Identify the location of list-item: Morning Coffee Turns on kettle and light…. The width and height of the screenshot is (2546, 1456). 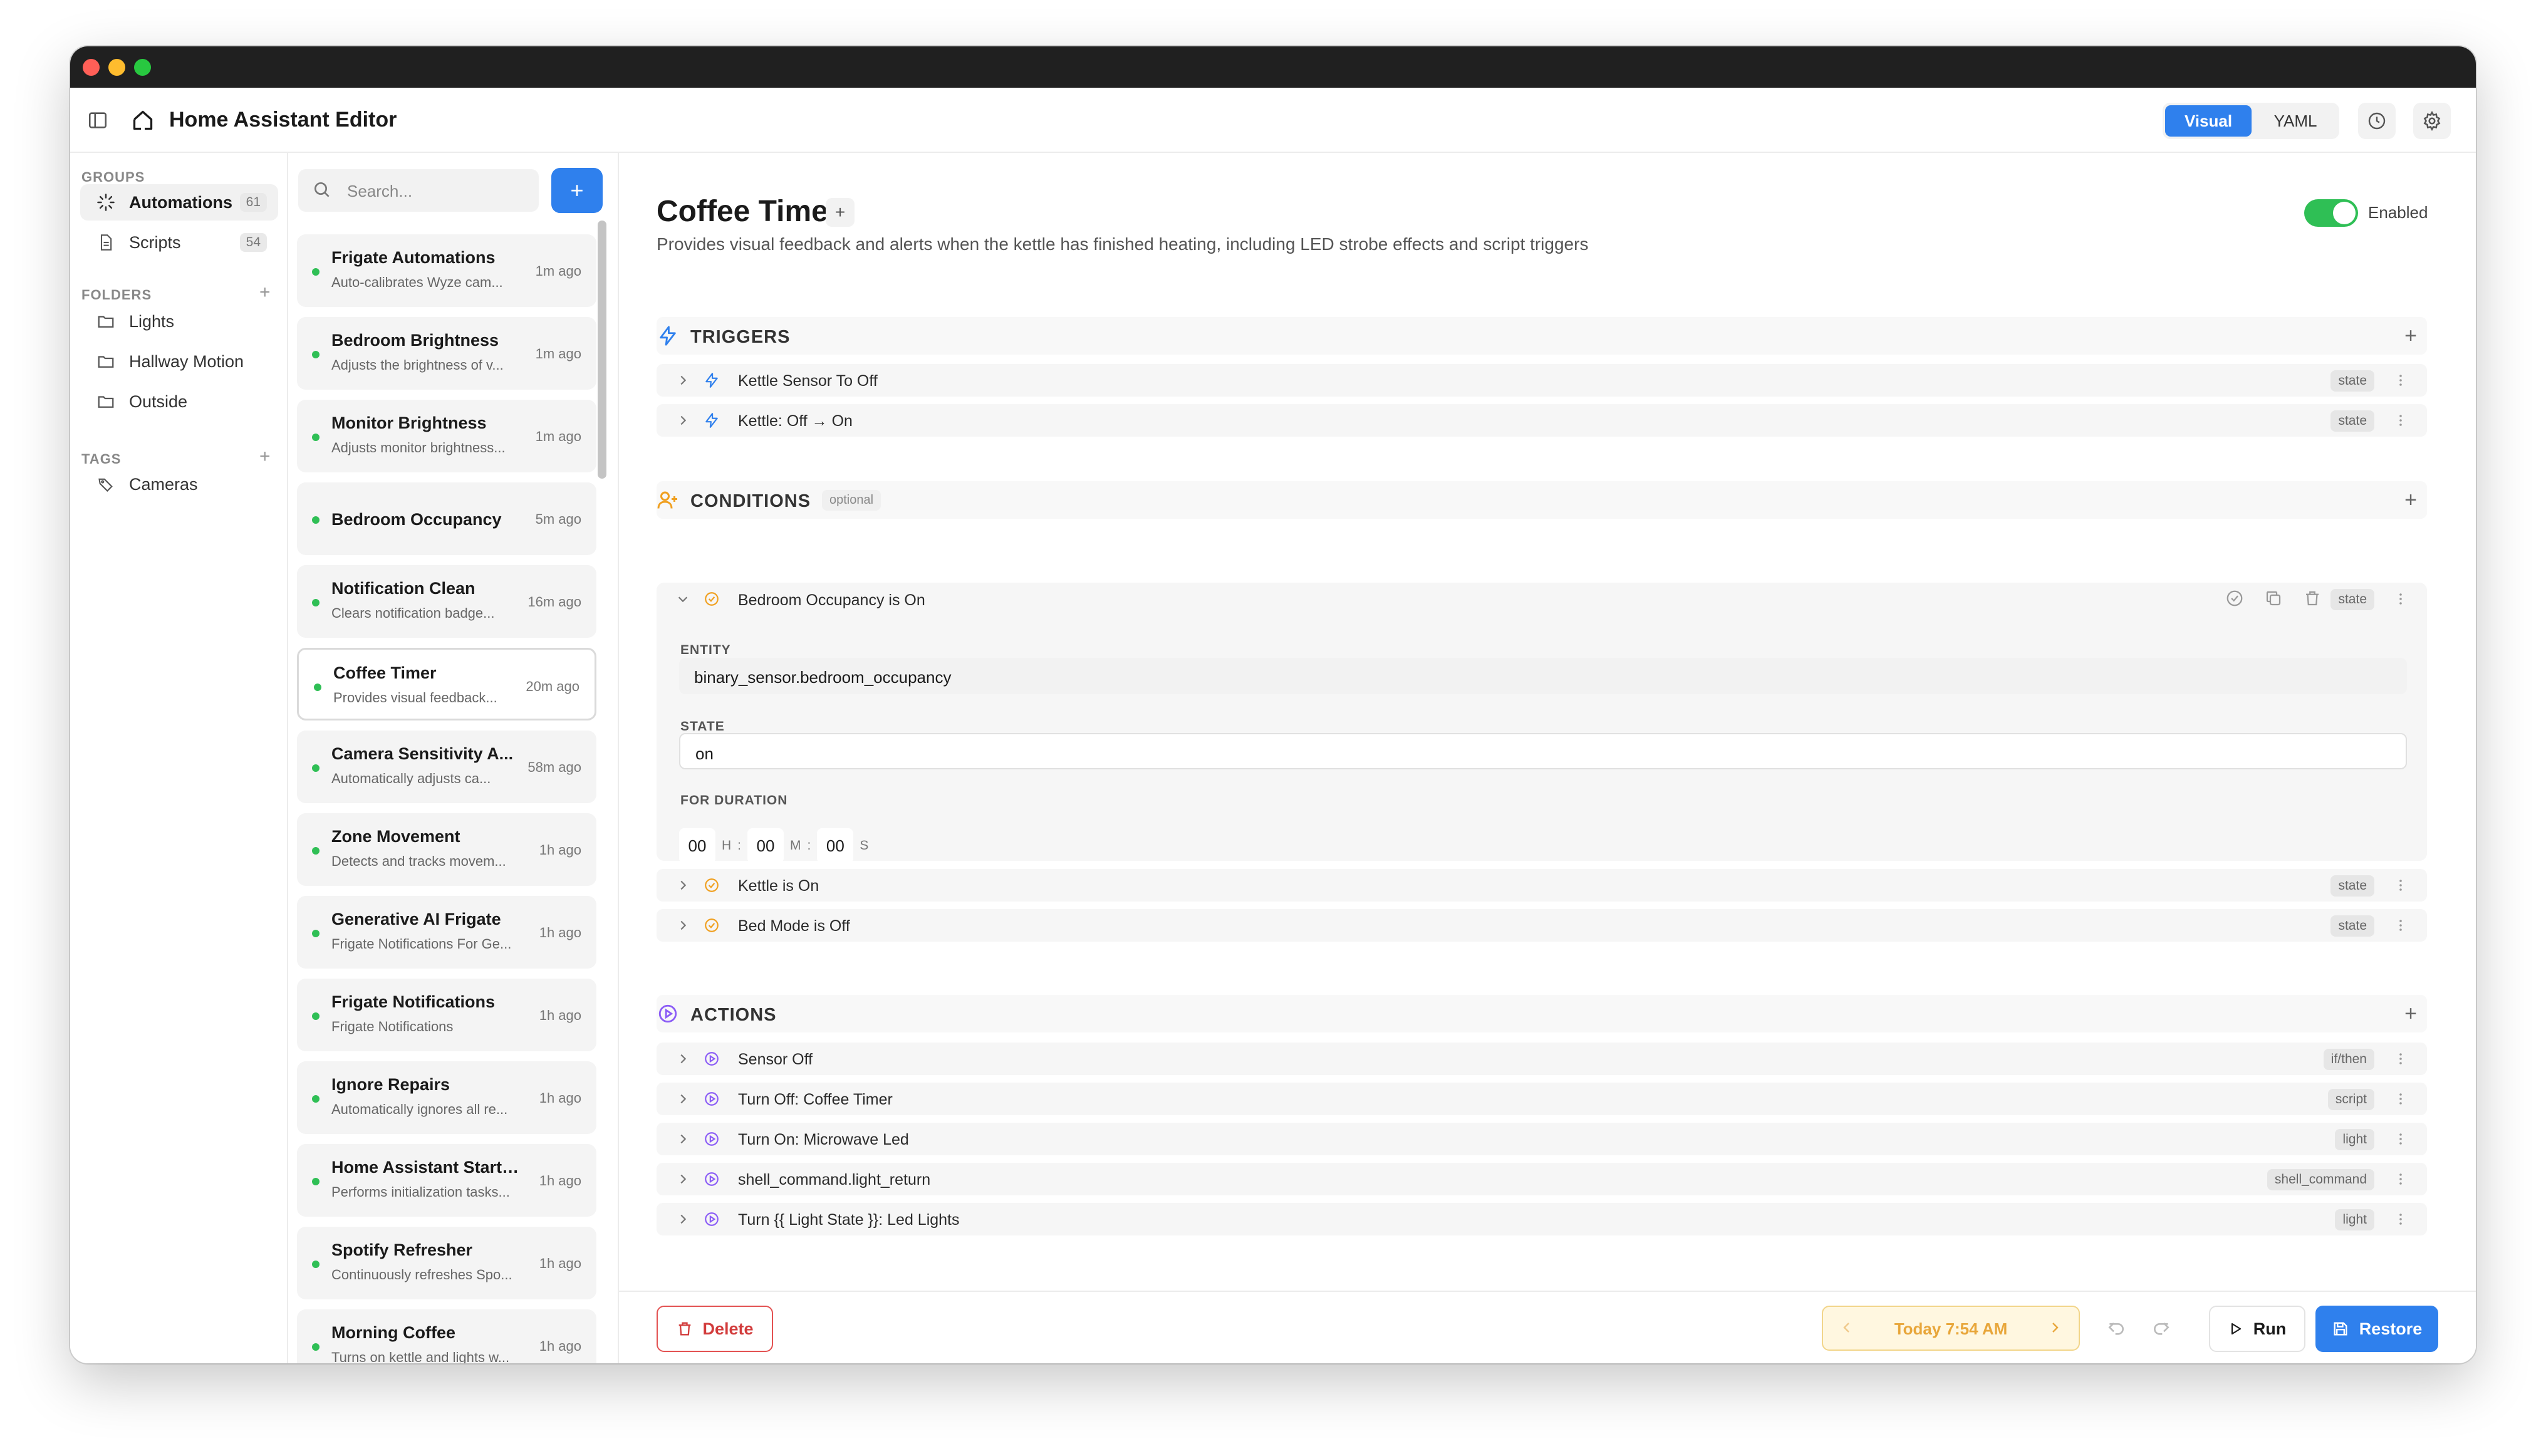
(446, 1336).